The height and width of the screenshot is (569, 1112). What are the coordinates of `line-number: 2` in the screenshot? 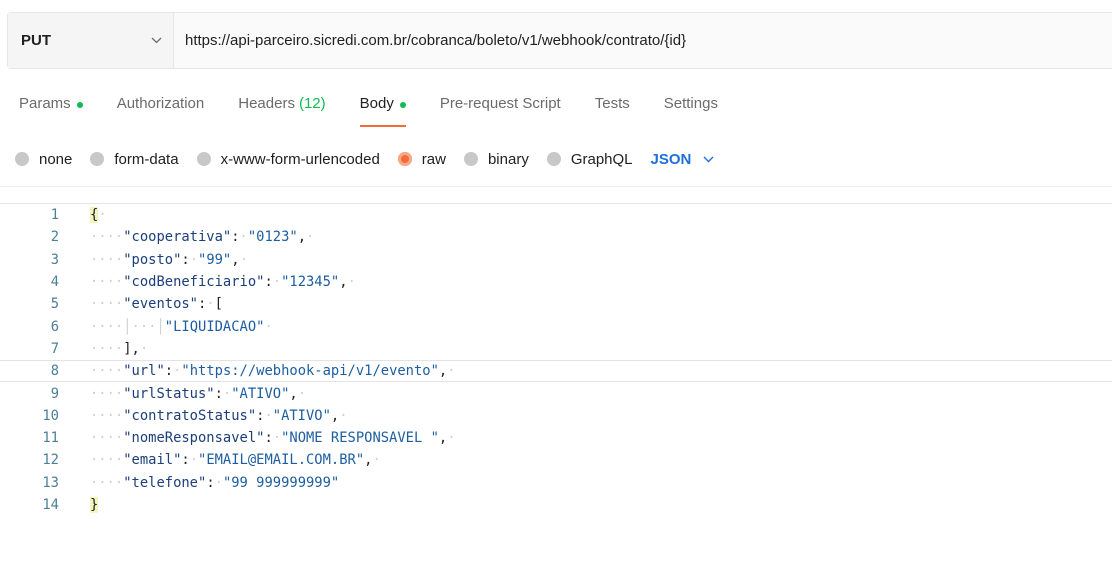 It's located at (54, 237).